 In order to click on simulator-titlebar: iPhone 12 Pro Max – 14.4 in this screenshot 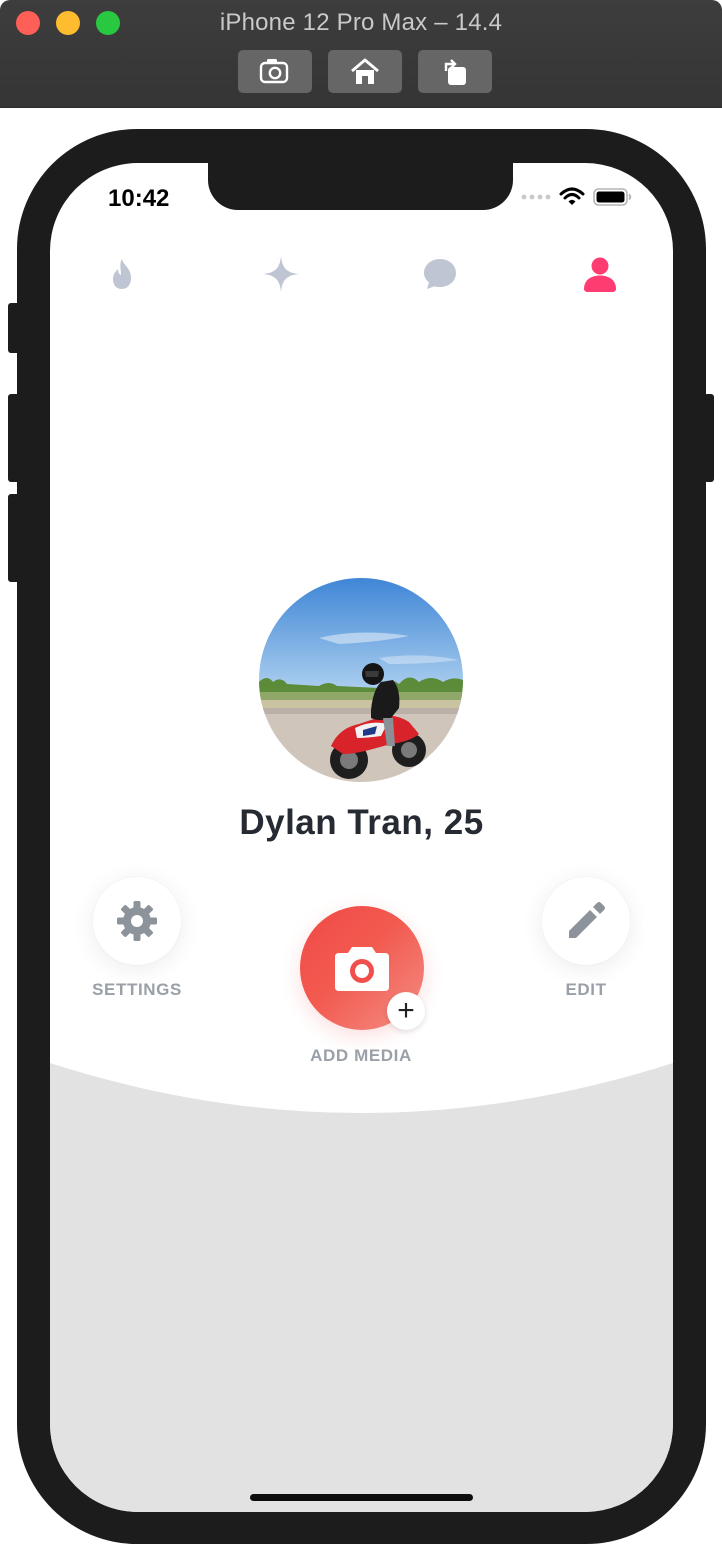, I will do `click(361, 54)`.